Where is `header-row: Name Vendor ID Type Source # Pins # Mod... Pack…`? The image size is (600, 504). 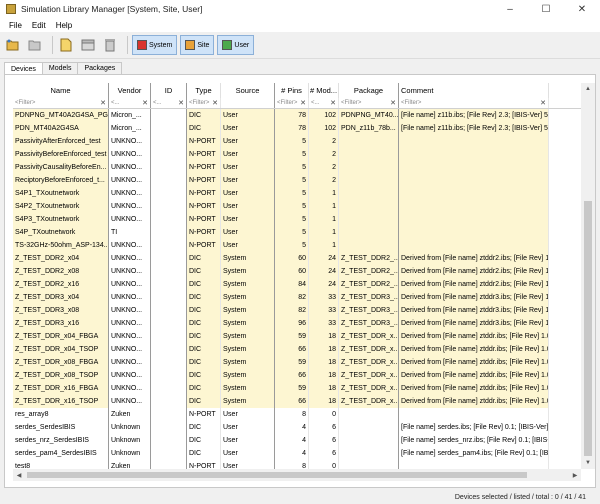
header-row: Name Vendor ID Type Source # Pins # Mod... Pack… is located at coordinates (297, 90).